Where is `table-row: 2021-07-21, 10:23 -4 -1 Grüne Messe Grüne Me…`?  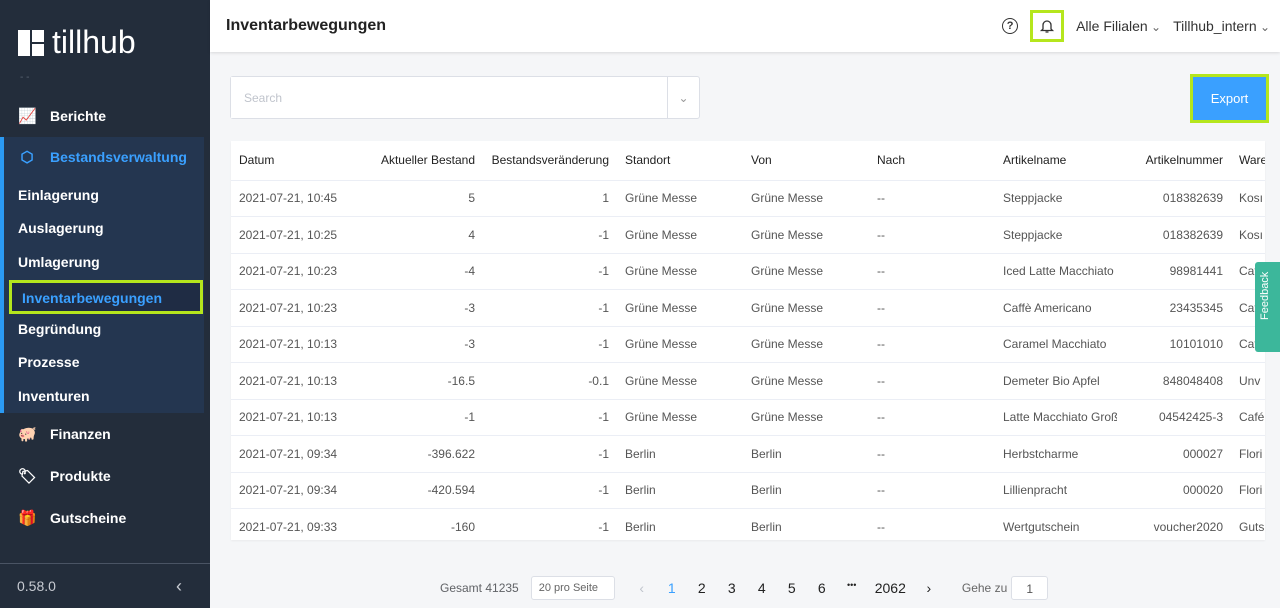 table-row: 2021-07-21, 10:23 -4 -1 Grüne Messe Grüne Me… is located at coordinates (748, 271).